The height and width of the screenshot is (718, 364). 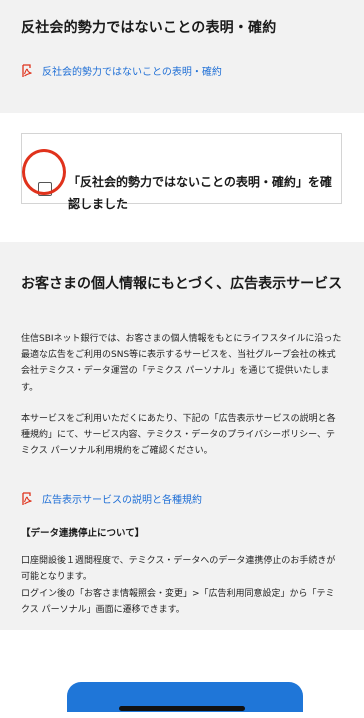 I want to click on pdf-link-ad-terms: 広告表示サービスの説明と各種規約, so click(x=111, y=498).